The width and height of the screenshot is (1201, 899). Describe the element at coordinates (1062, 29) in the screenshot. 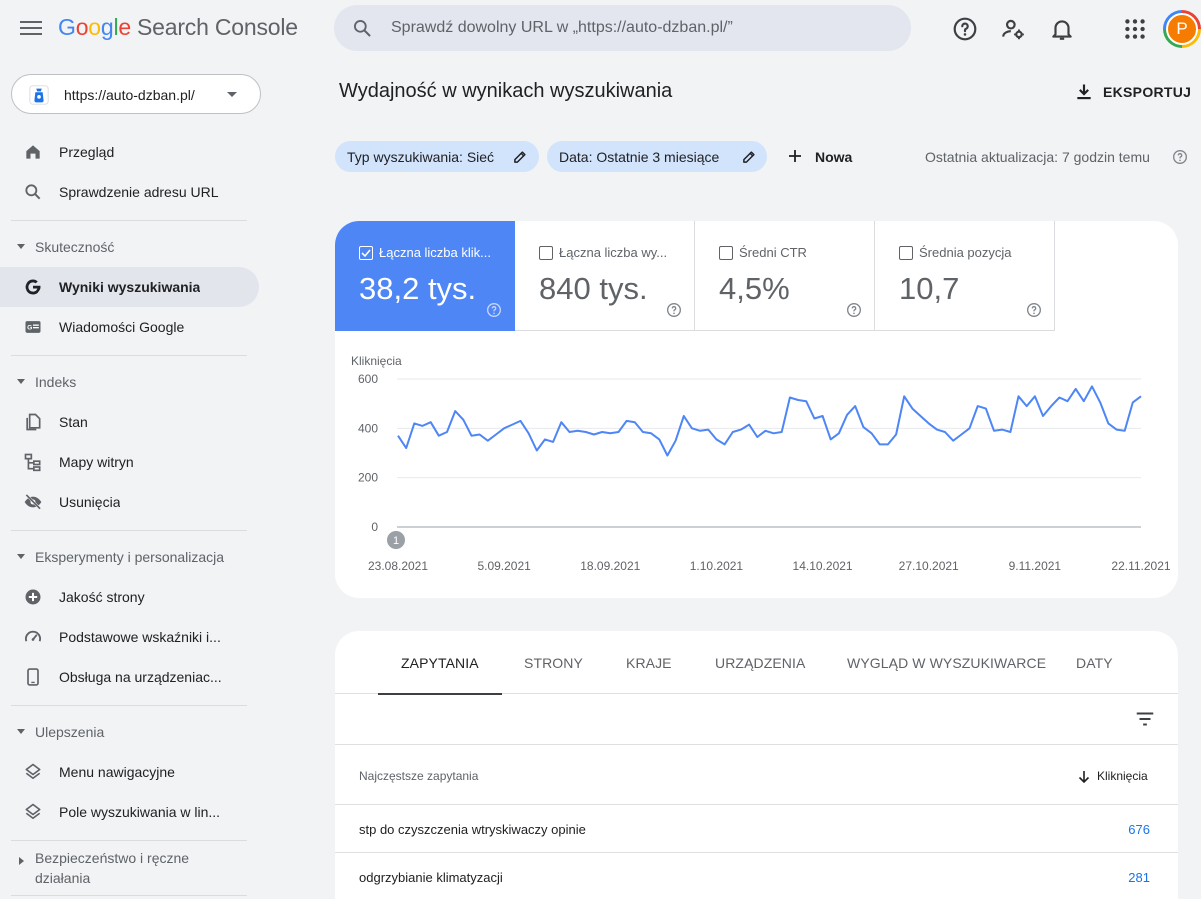

I see `notifications-icon` at that location.